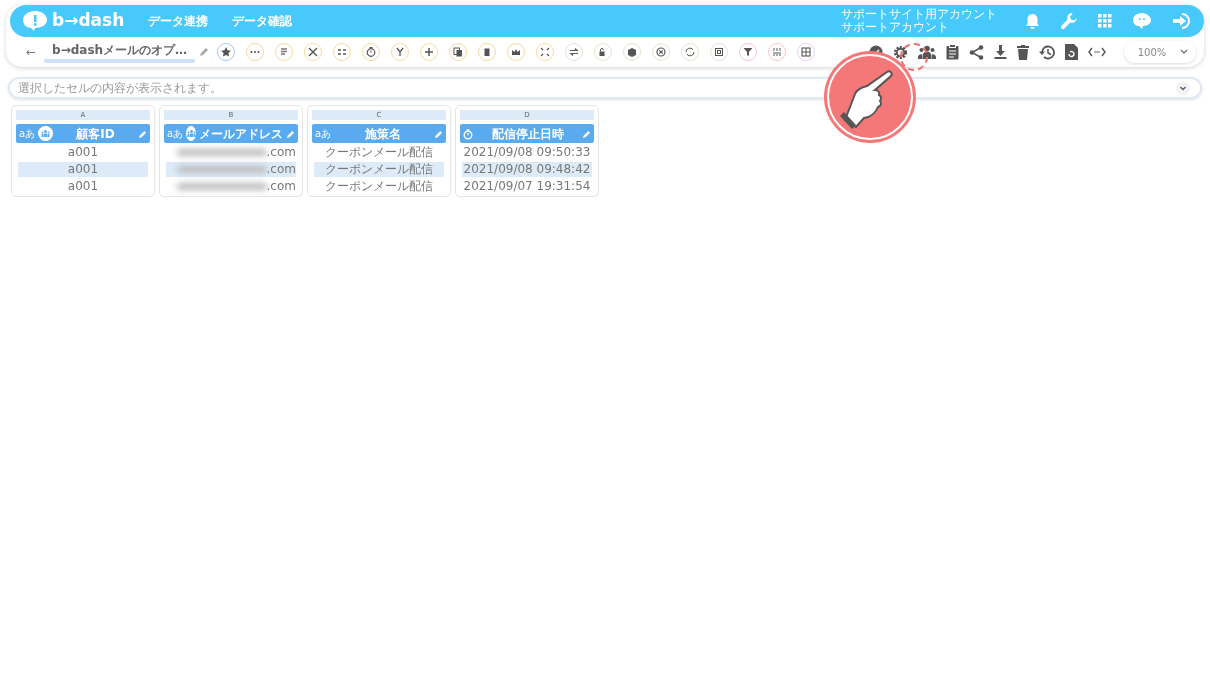  What do you see at coordinates (31, 52) in the screenshot?
I see `back-button: ←` at bounding box center [31, 52].